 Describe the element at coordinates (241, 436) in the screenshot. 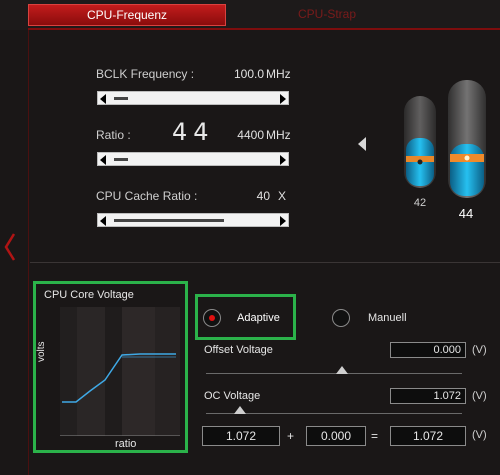

I see `base-voltage-field: 1.072` at that location.